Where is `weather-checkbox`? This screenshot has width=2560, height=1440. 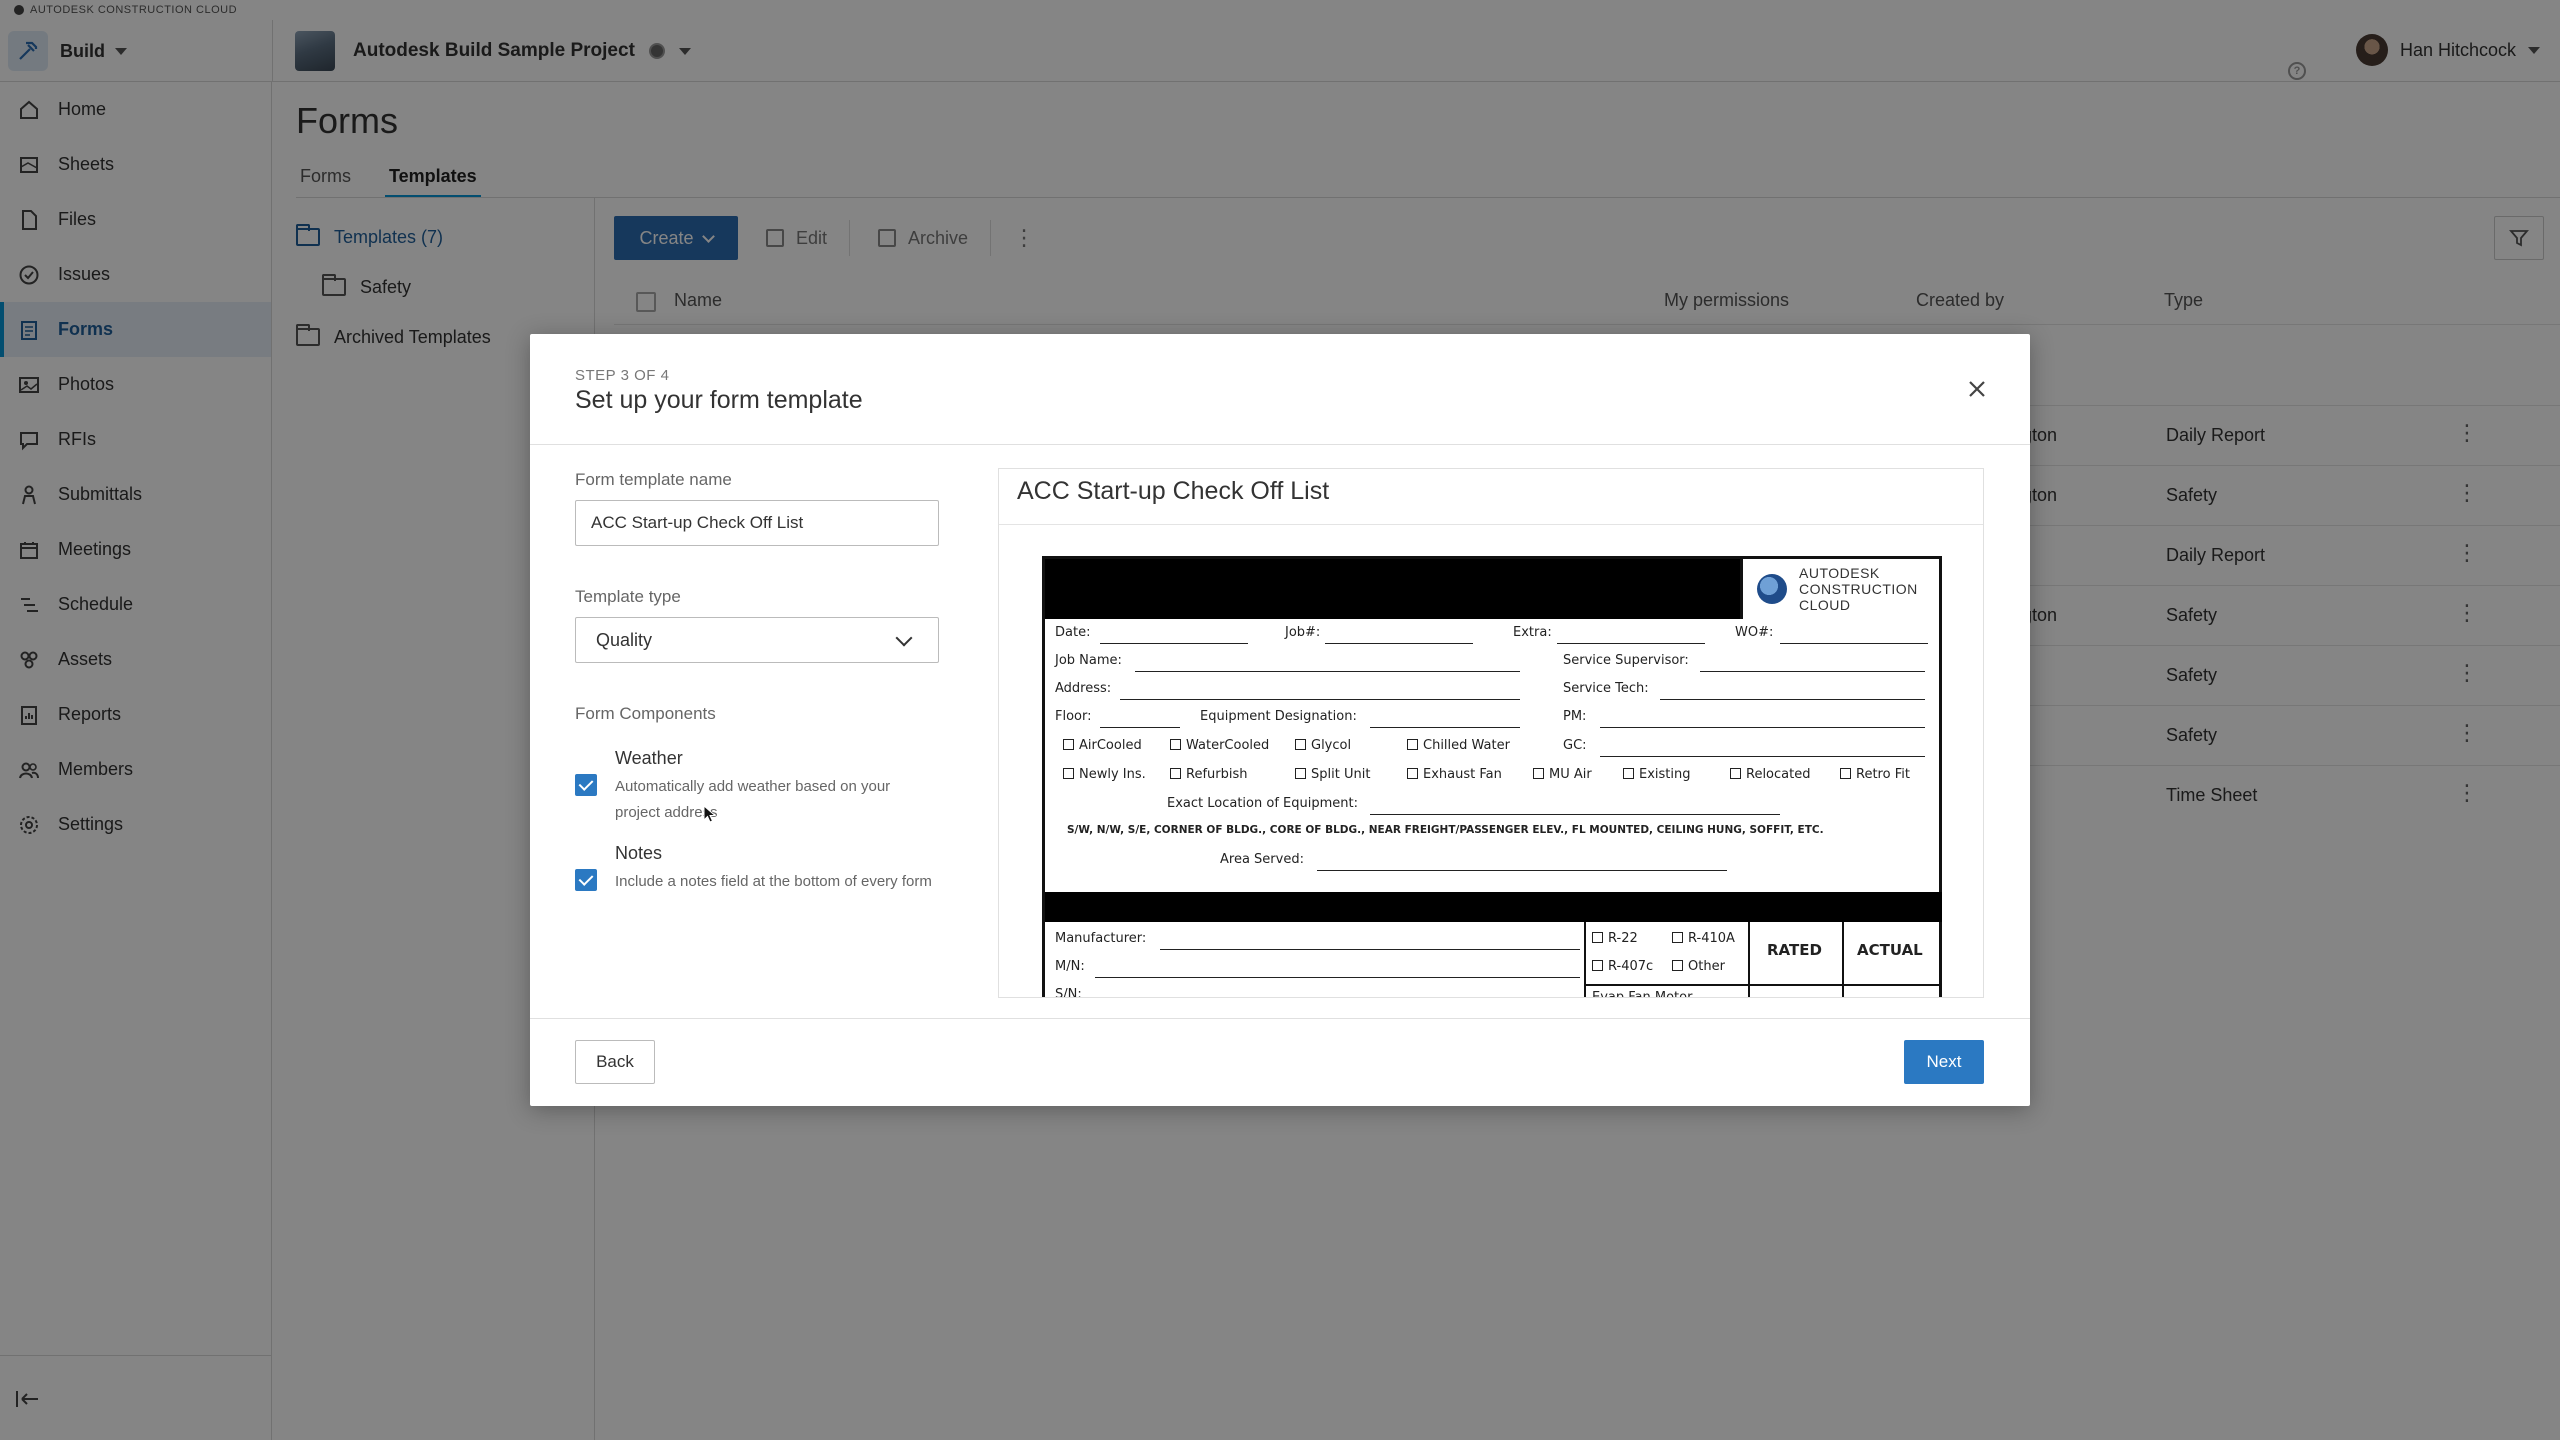
weather-checkbox is located at coordinates (586, 785).